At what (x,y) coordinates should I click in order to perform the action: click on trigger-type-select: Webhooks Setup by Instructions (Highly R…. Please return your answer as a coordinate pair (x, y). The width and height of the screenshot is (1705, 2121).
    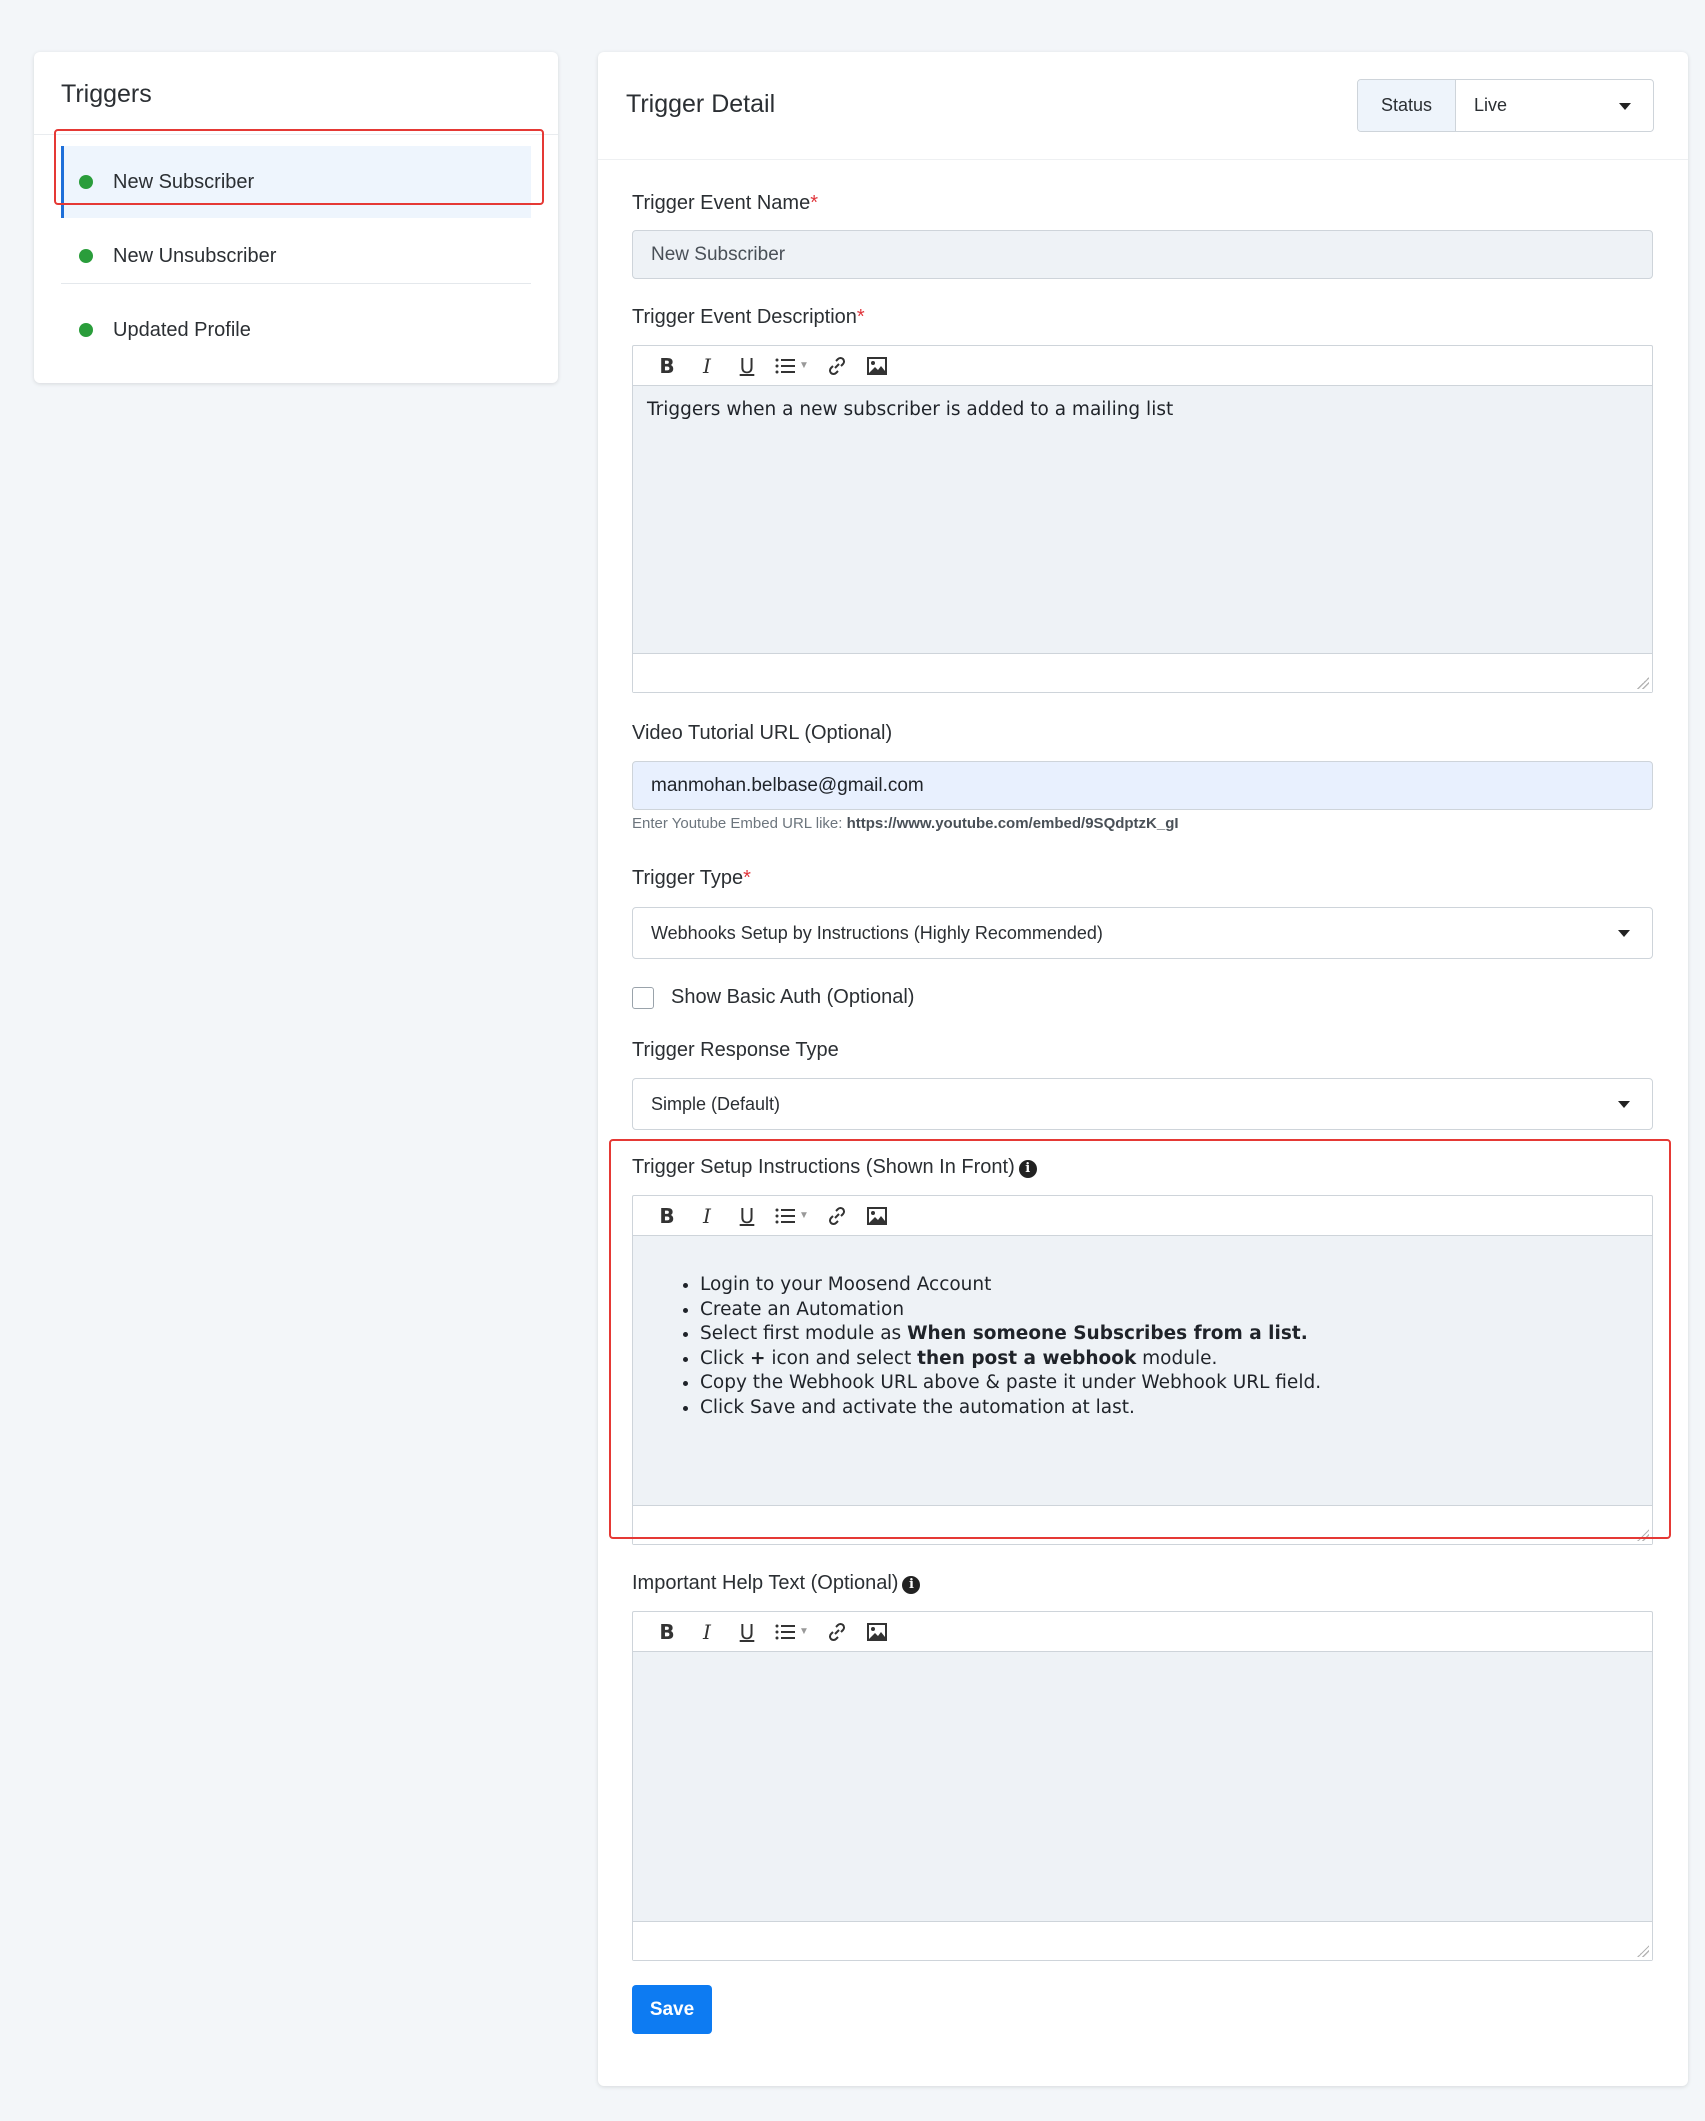
    Looking at the image, I should click on (1142, 933).